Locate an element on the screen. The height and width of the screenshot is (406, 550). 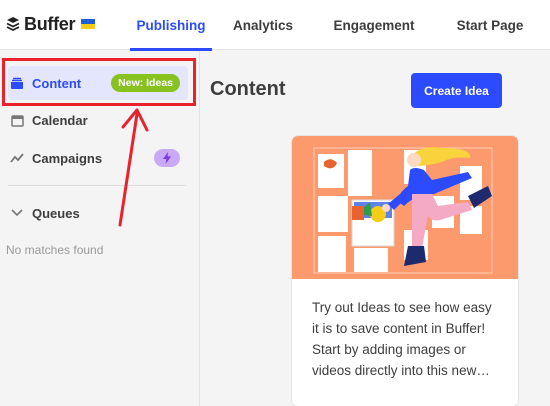
empty-queues-text: No matches found is located at coordinates (55, 250).